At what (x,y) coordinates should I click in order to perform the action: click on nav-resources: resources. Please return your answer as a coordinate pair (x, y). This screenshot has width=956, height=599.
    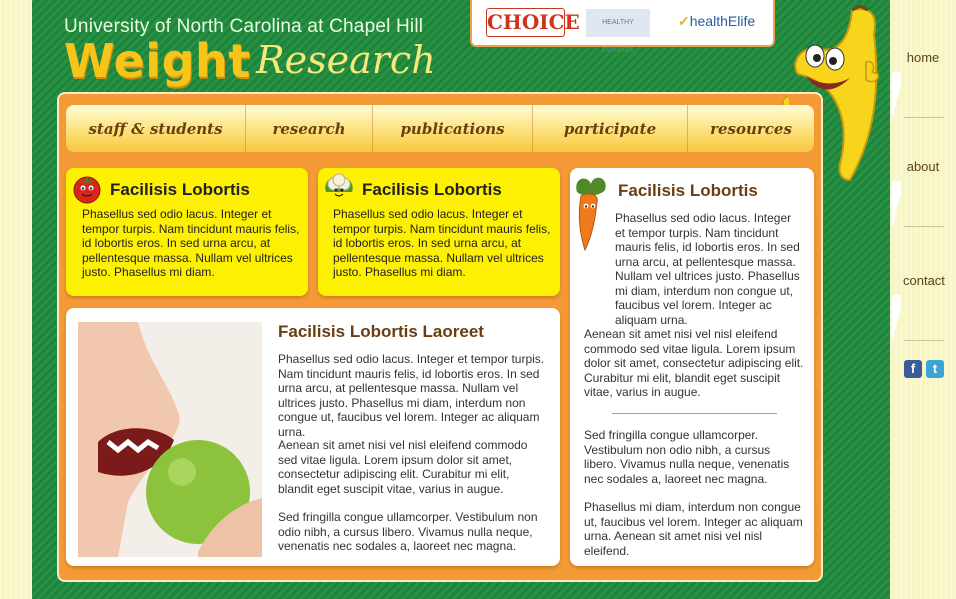
    Looking at the image, I should click on (751, 128).